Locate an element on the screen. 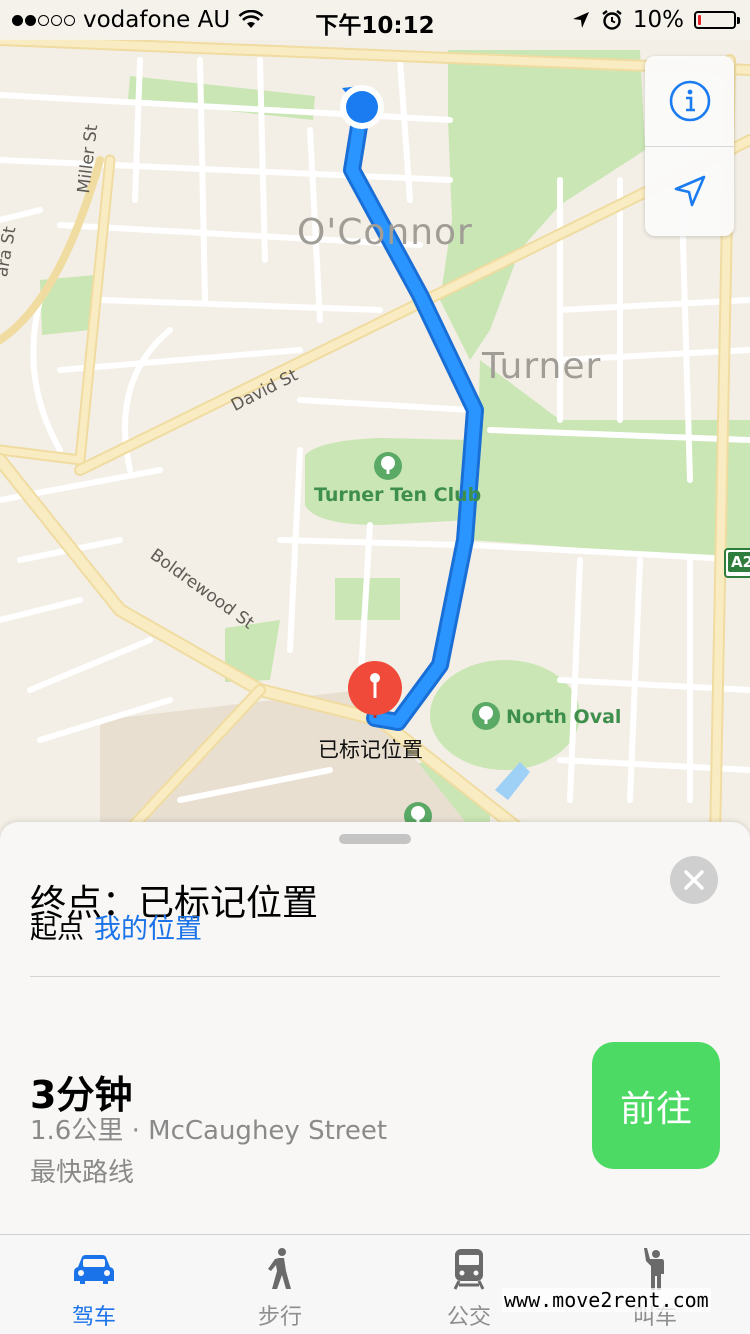 The height and width of the screenshot is (1334, 750). car-icon is located at coordinates (94, 1269).